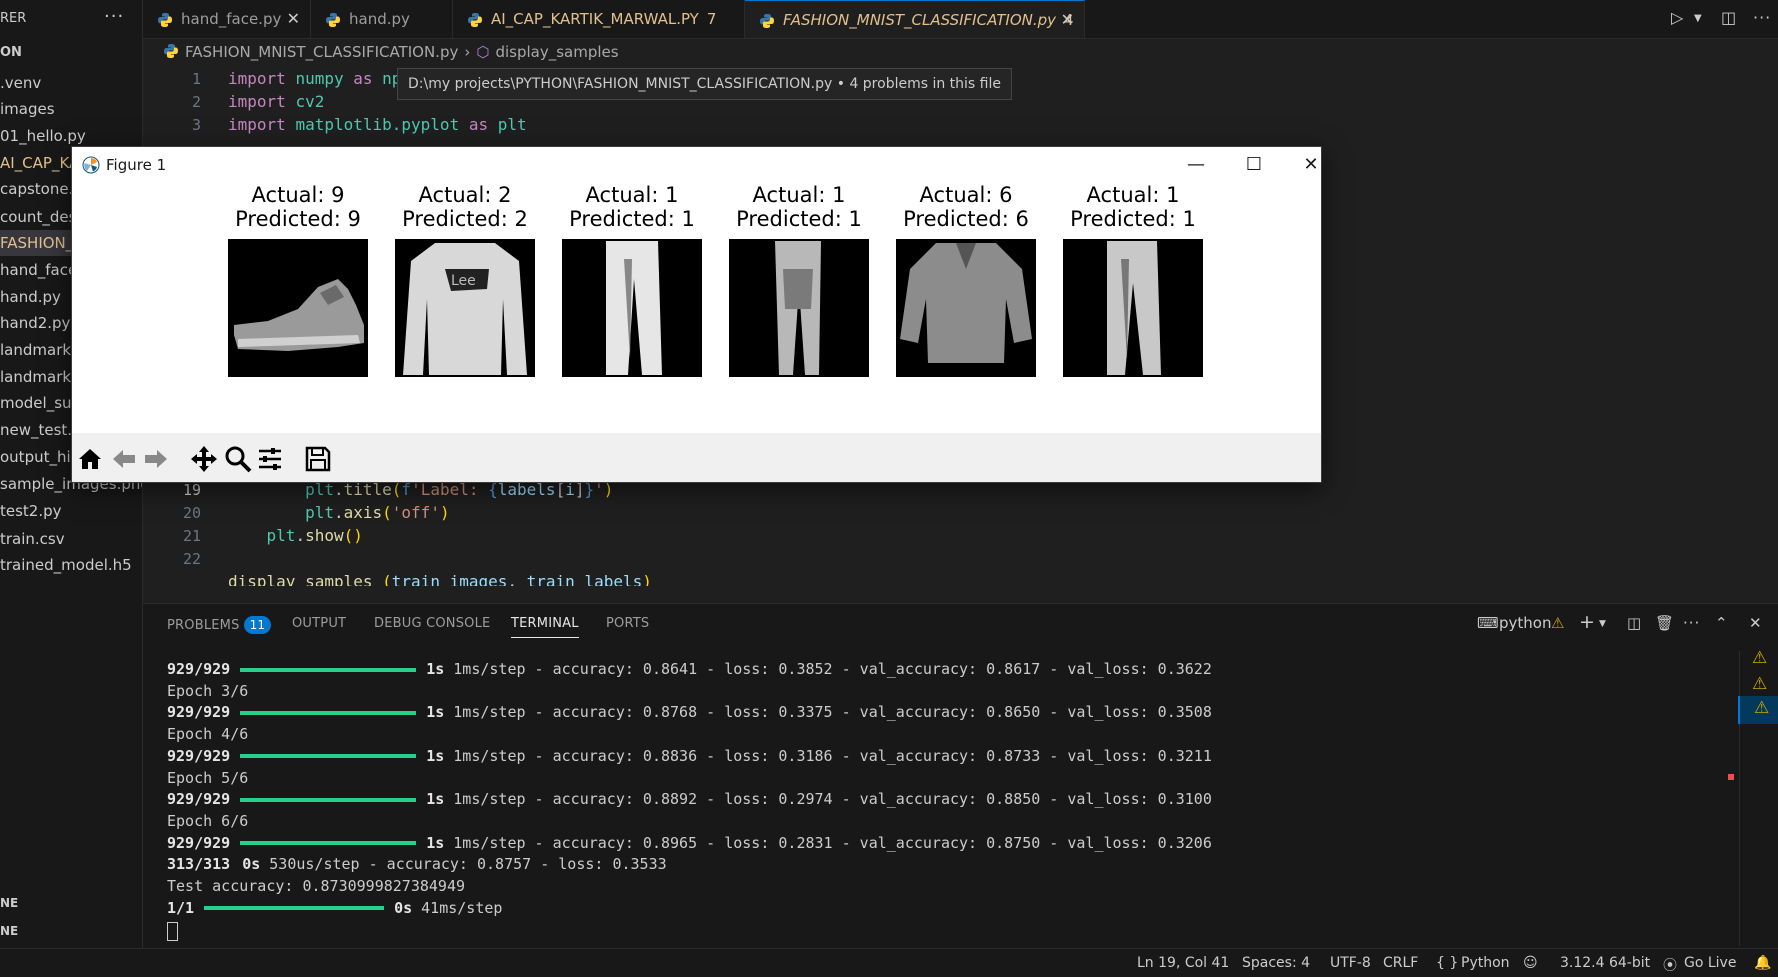 The width and height of the screenshot is (1778, 977). Describe the element at coordinates (321, 52) in the screenshot. I see `breadcrumb-file: FASHION_MNIST_CLASSIFICATION.py` at that location.